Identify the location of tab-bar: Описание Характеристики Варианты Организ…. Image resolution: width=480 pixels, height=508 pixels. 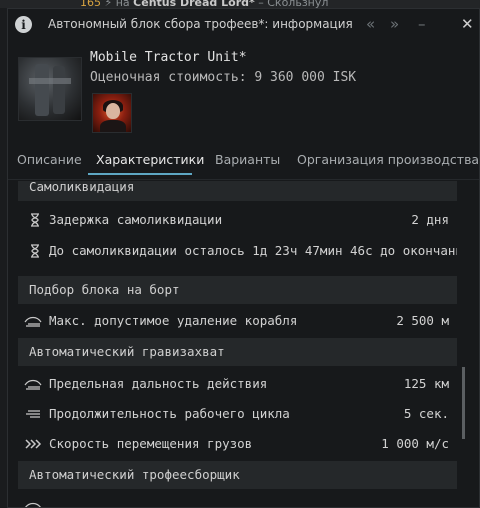
(243, 163).